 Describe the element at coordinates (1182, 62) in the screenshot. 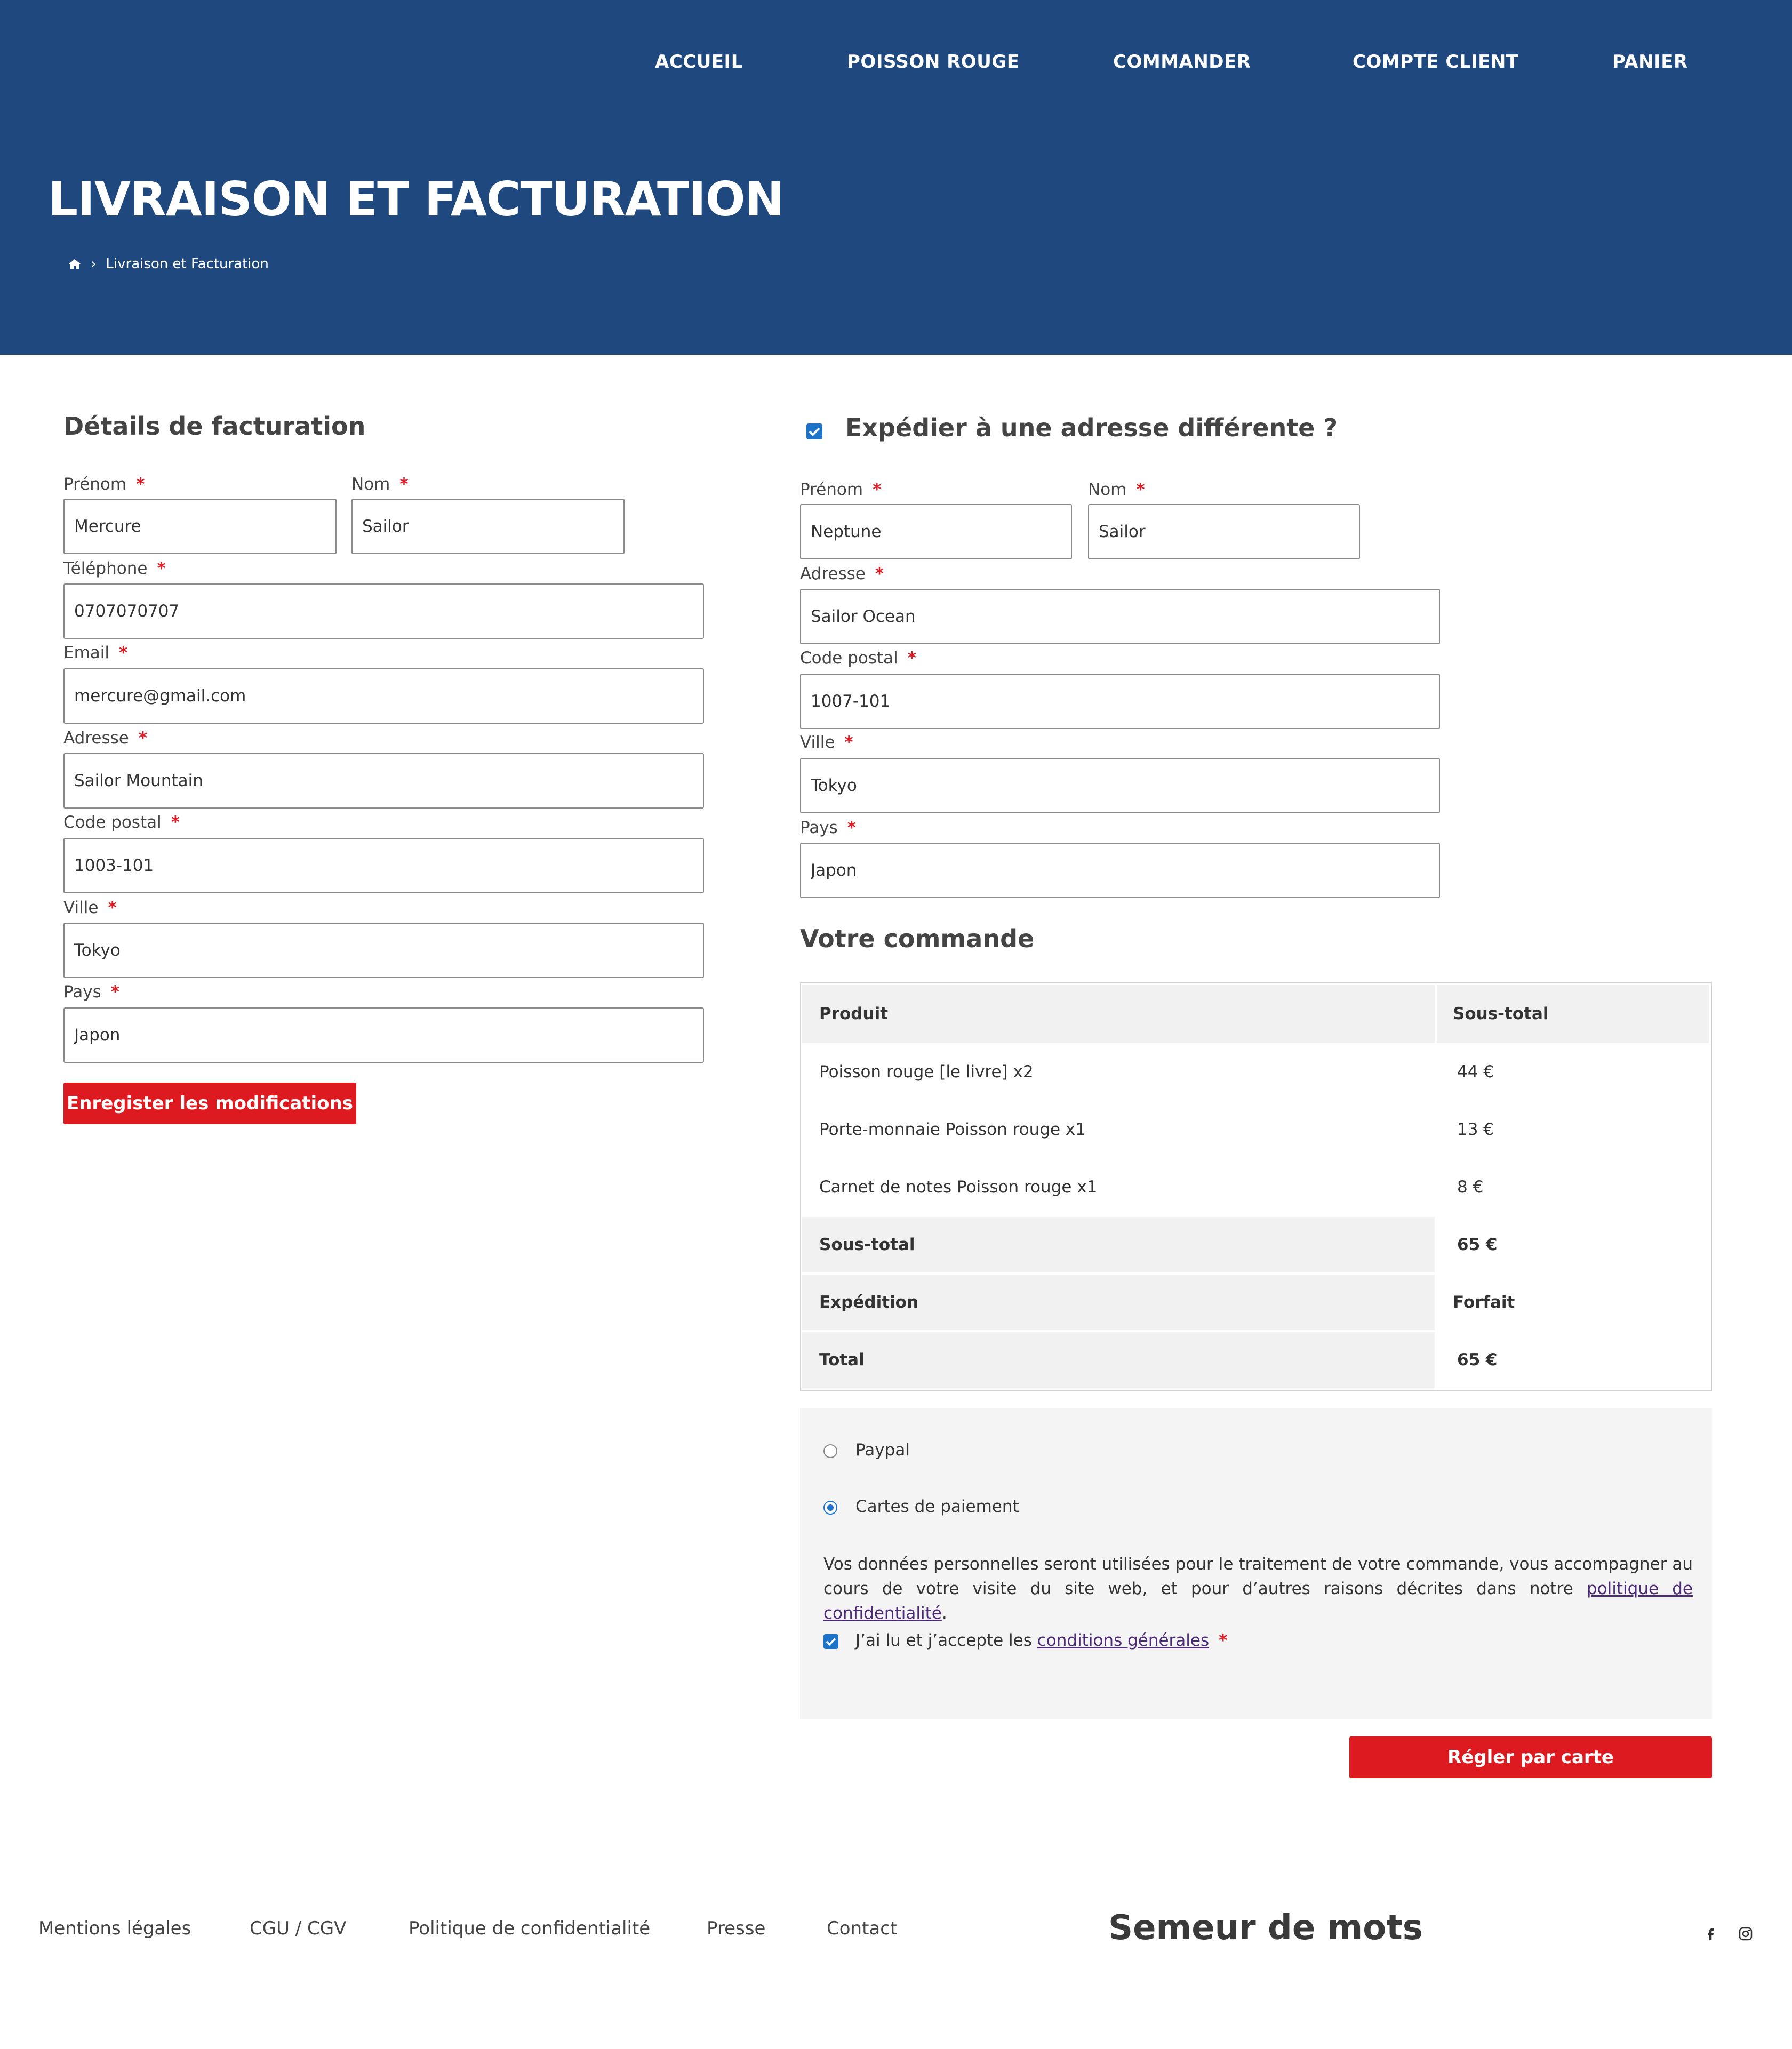

I see `nav-item-commander: COMMANDER` at that location.